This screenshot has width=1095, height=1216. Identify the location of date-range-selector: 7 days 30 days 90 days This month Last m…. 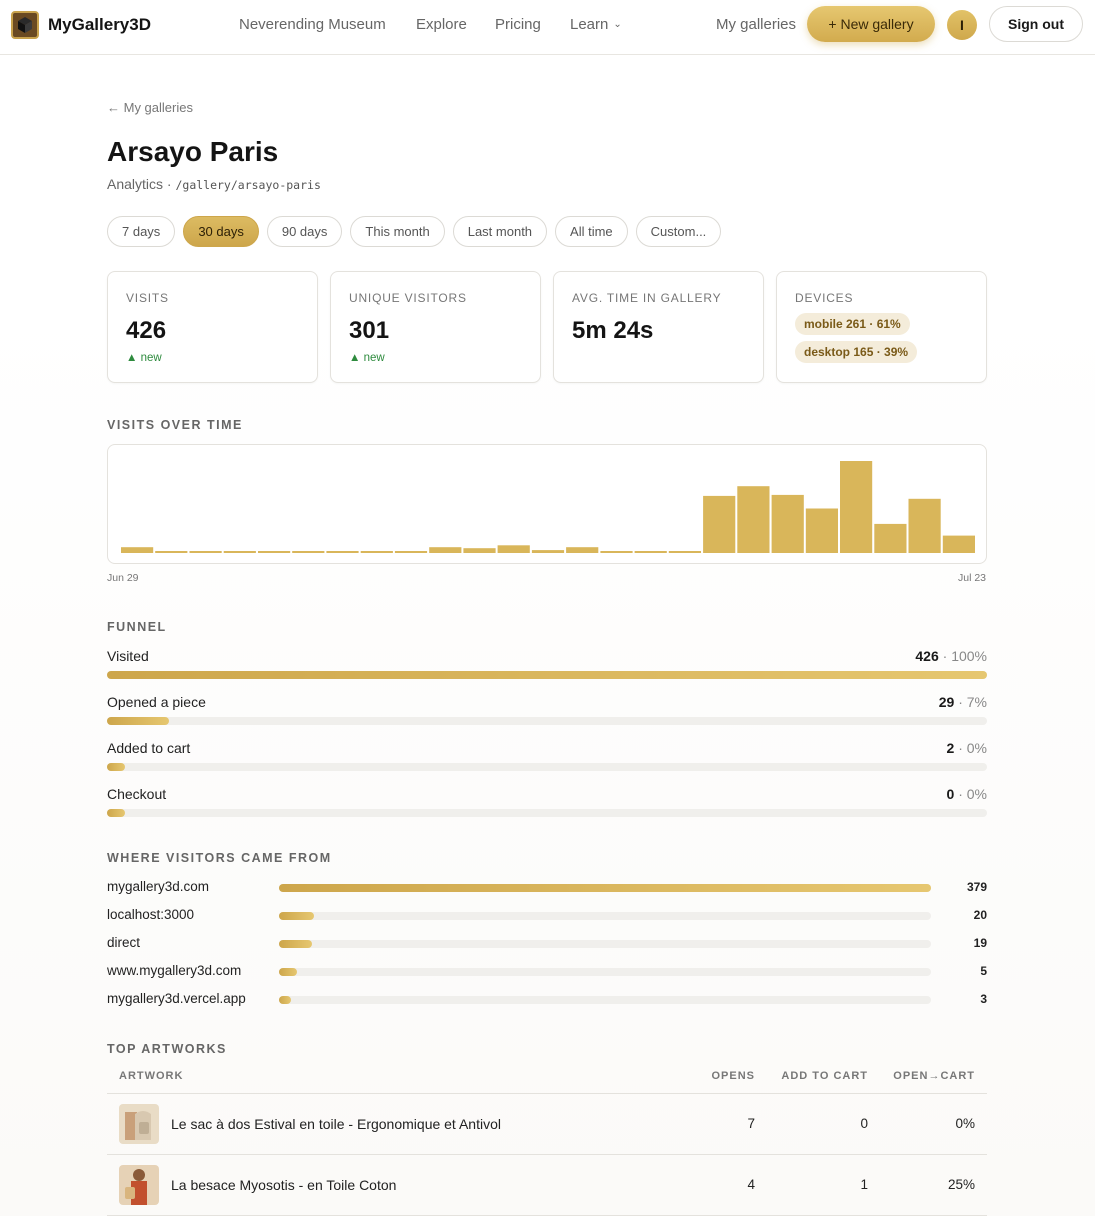
(414, 231).